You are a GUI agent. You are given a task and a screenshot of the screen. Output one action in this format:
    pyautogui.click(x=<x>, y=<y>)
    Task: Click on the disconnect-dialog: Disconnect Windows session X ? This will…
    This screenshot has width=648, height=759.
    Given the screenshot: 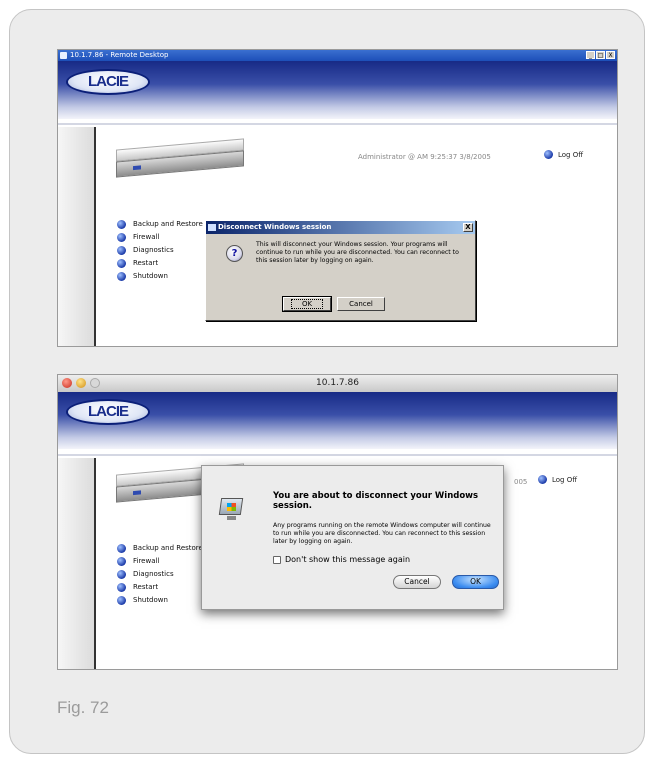 What is the action you would take?
    pyautogui.click(x=340, y=270)
    